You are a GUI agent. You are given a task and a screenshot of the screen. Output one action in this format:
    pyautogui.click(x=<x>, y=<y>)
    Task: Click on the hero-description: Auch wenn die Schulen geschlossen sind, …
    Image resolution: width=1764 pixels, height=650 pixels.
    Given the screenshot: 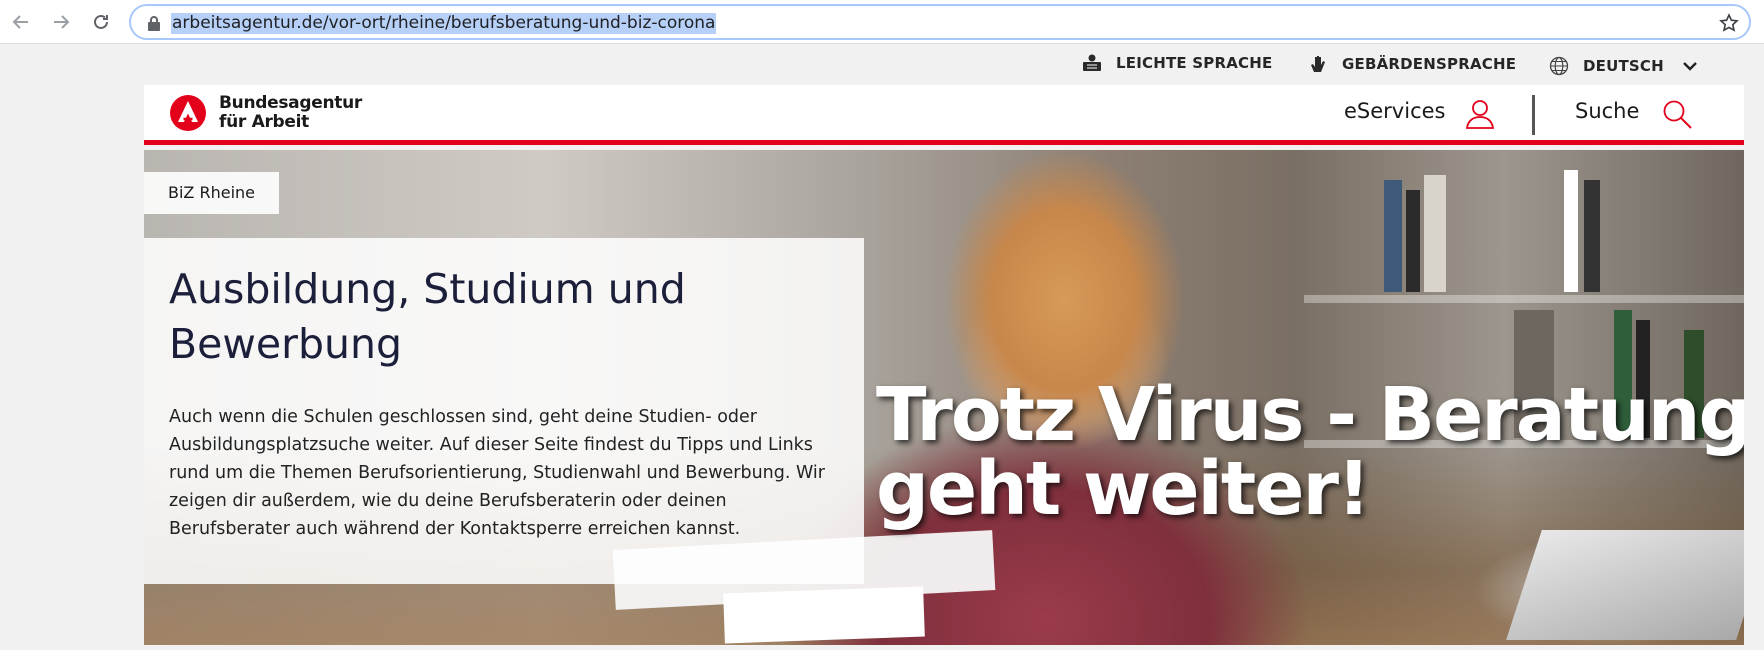 What is the action you would take?
    pyautogui.click(x=497, y=473)
    